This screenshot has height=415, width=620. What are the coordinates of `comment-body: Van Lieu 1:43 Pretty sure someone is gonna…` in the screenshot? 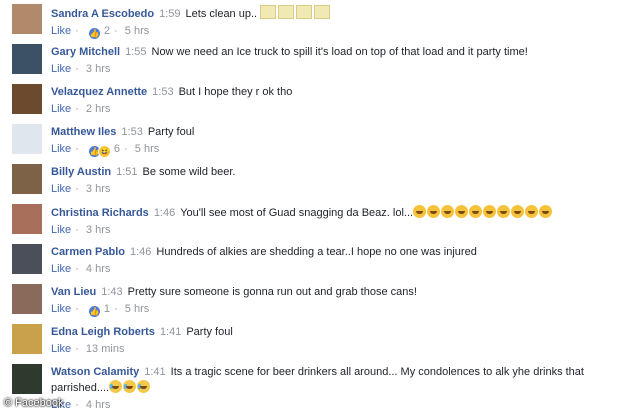 It's located at (330, 301).